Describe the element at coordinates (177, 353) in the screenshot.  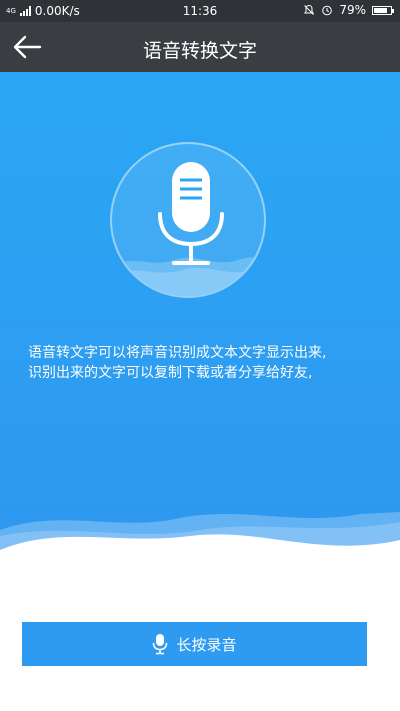
I see `description-line-1: 语音转文字可以将声音识别成文本文字显示出来,` at that location.